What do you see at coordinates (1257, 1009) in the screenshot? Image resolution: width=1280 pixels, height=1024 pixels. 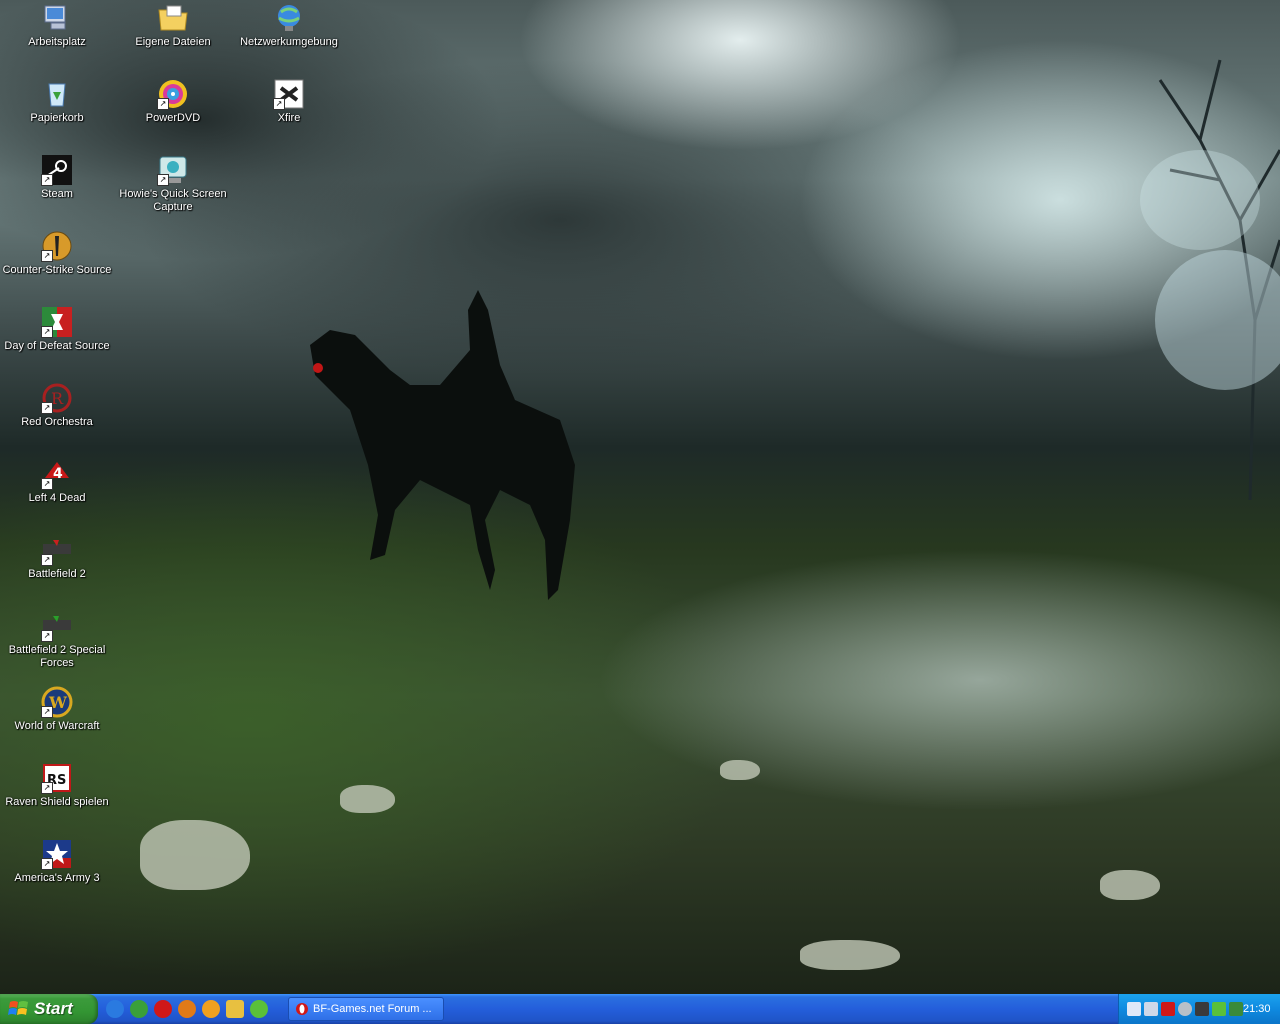 I see `clock: 21:30` at bounding box center [1257, 1009].